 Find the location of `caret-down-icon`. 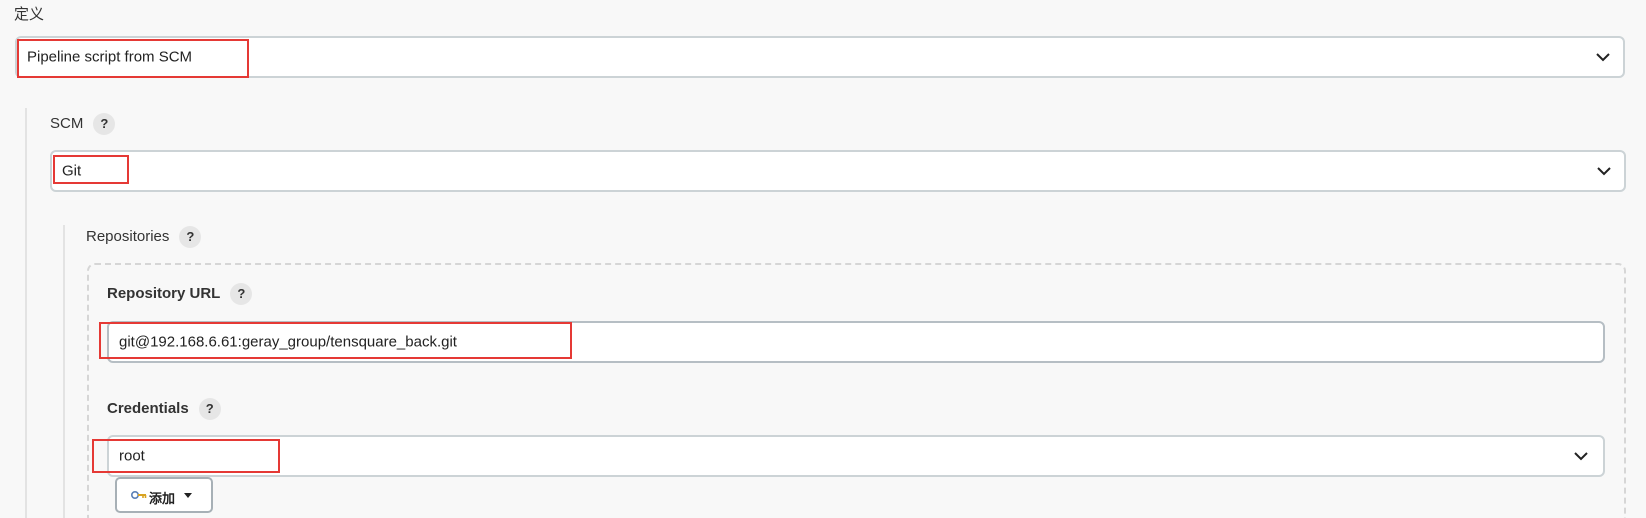

caret-down-icon is located at coordinates (188, 495).